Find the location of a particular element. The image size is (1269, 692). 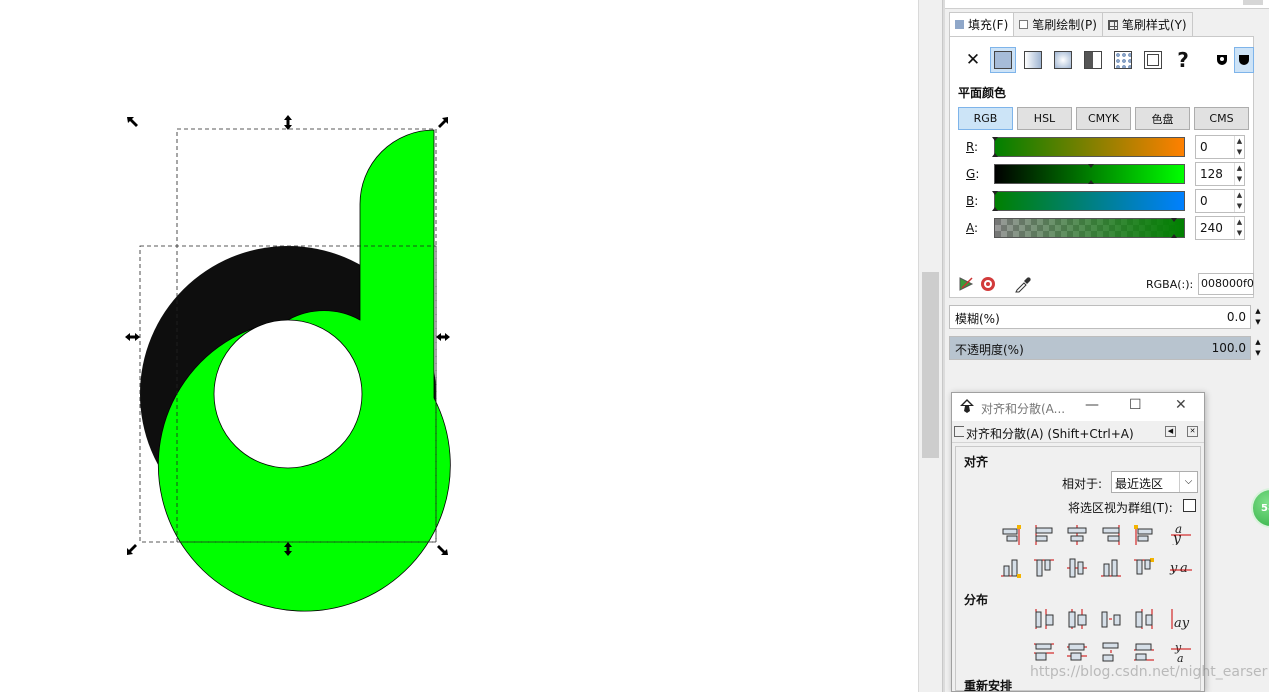

evenodd-icon is located at coordinates (1222, 60).